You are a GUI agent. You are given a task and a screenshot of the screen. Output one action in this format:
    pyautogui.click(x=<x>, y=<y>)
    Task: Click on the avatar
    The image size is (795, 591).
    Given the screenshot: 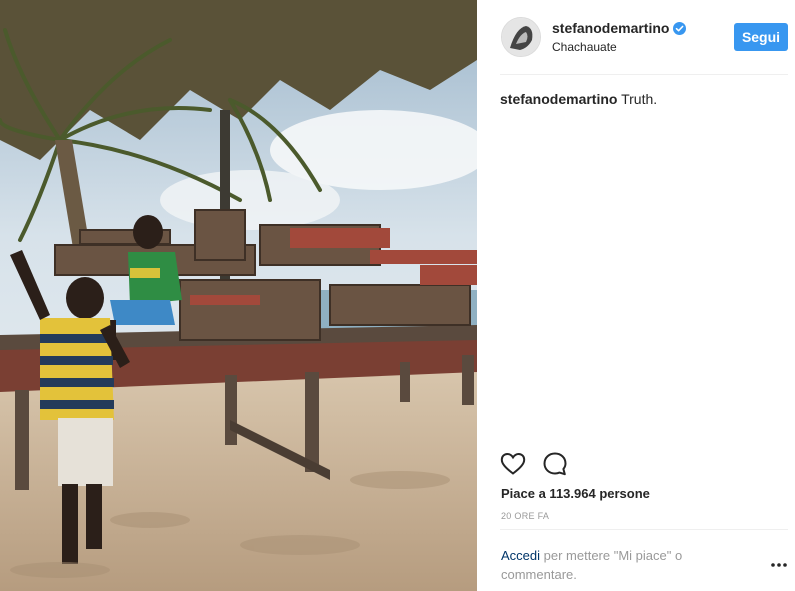 What is the action you would take?
    pyautogui.click(x=521, y=37)
    